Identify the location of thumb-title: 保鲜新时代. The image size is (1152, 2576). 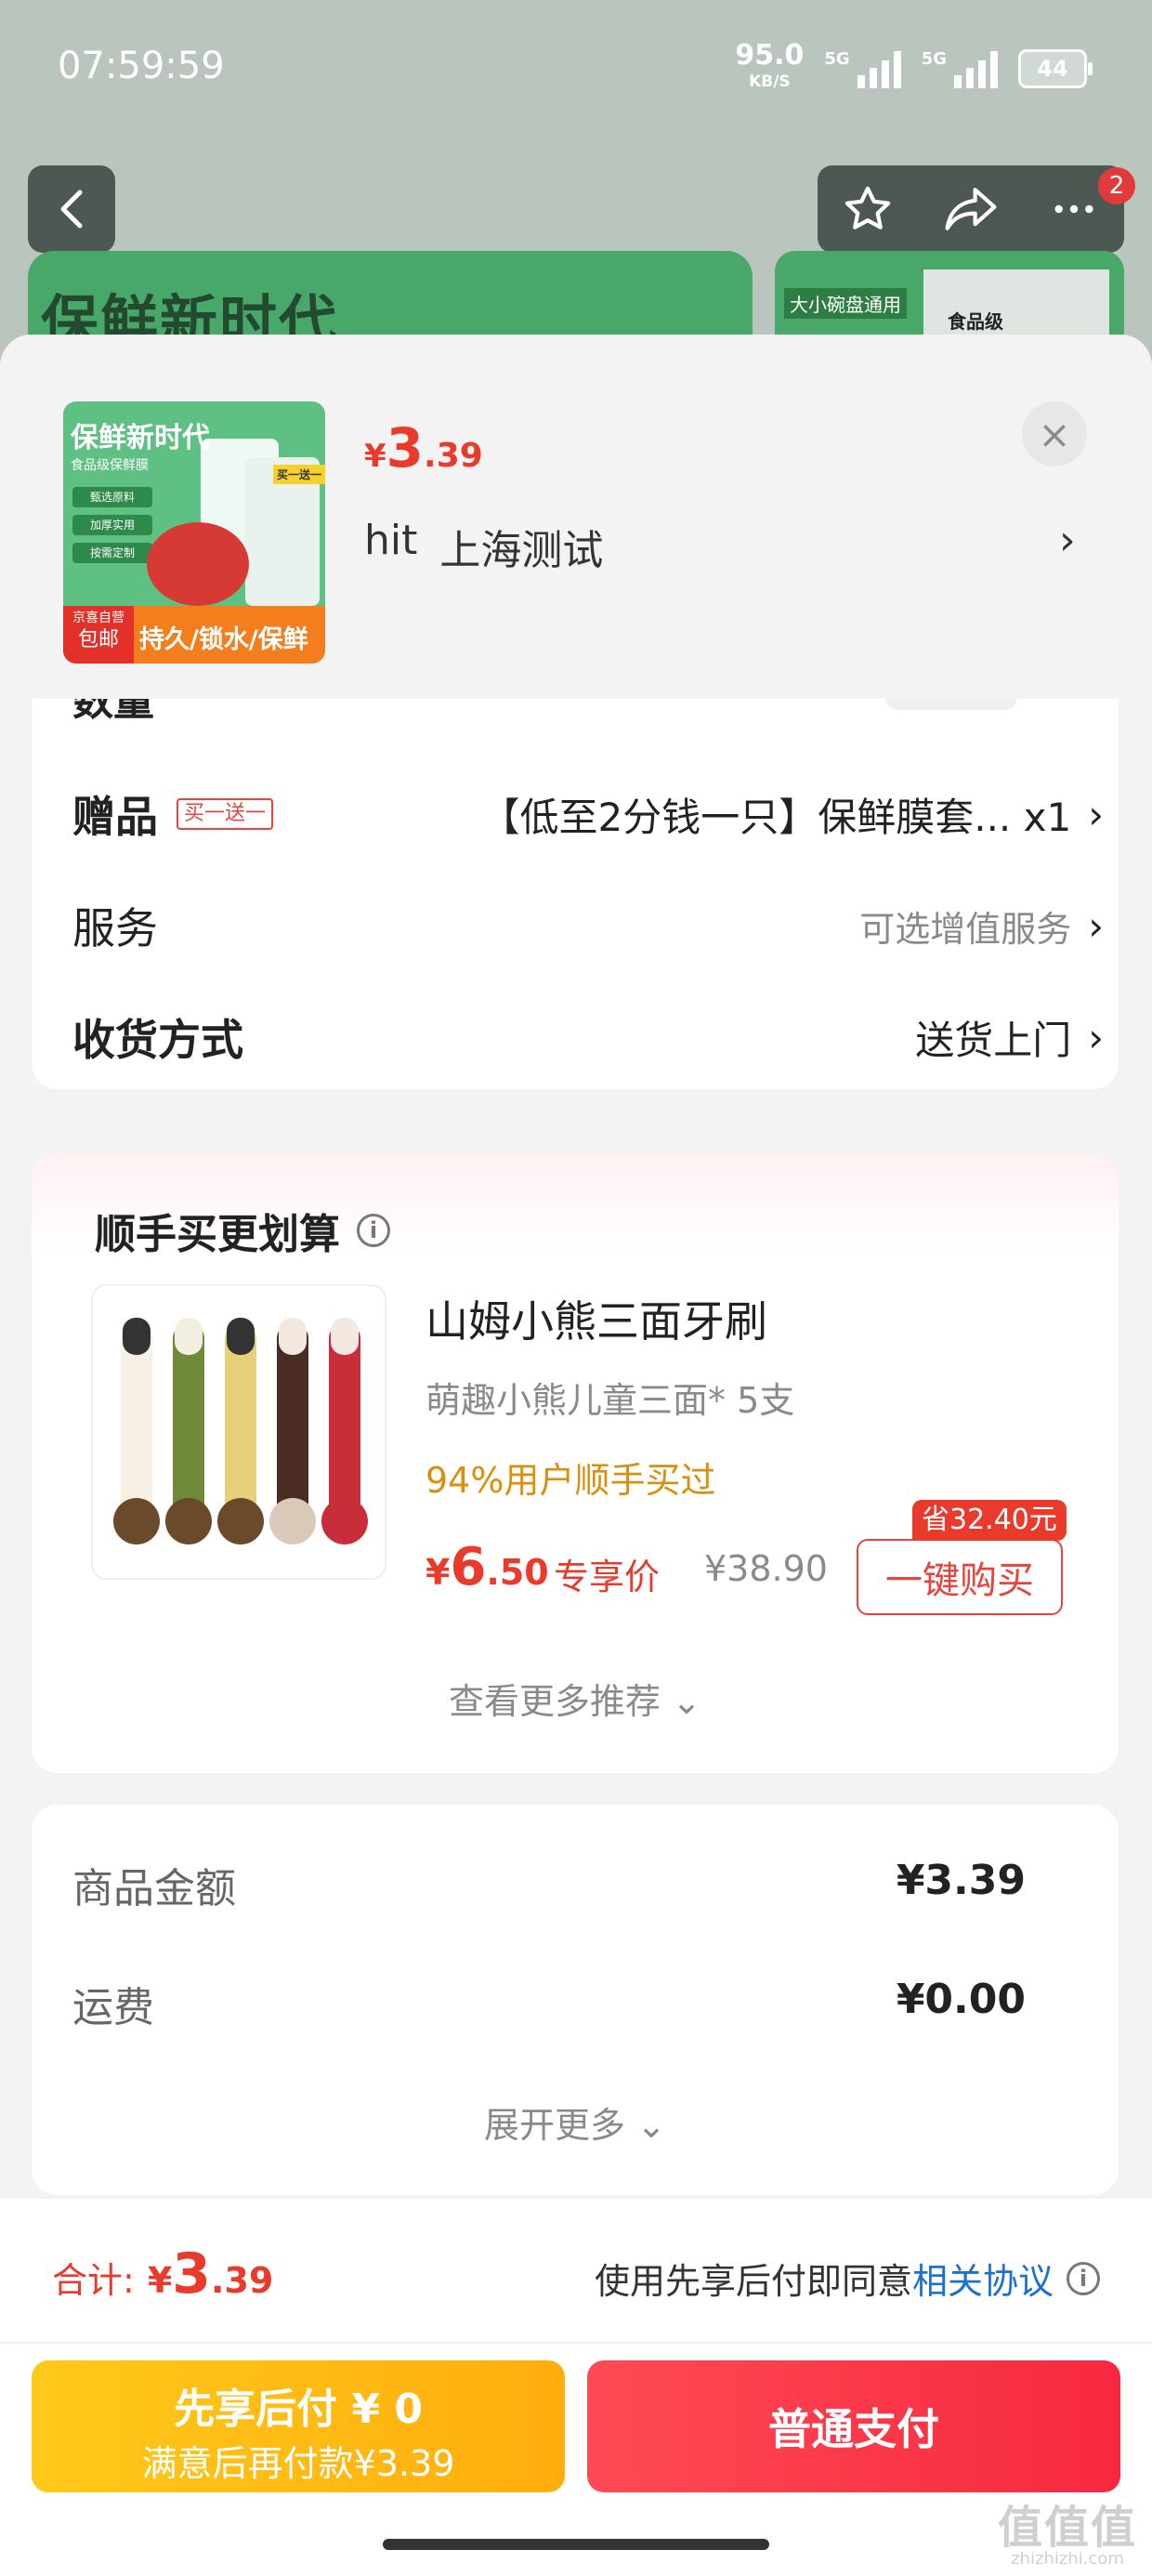
(140, 438).